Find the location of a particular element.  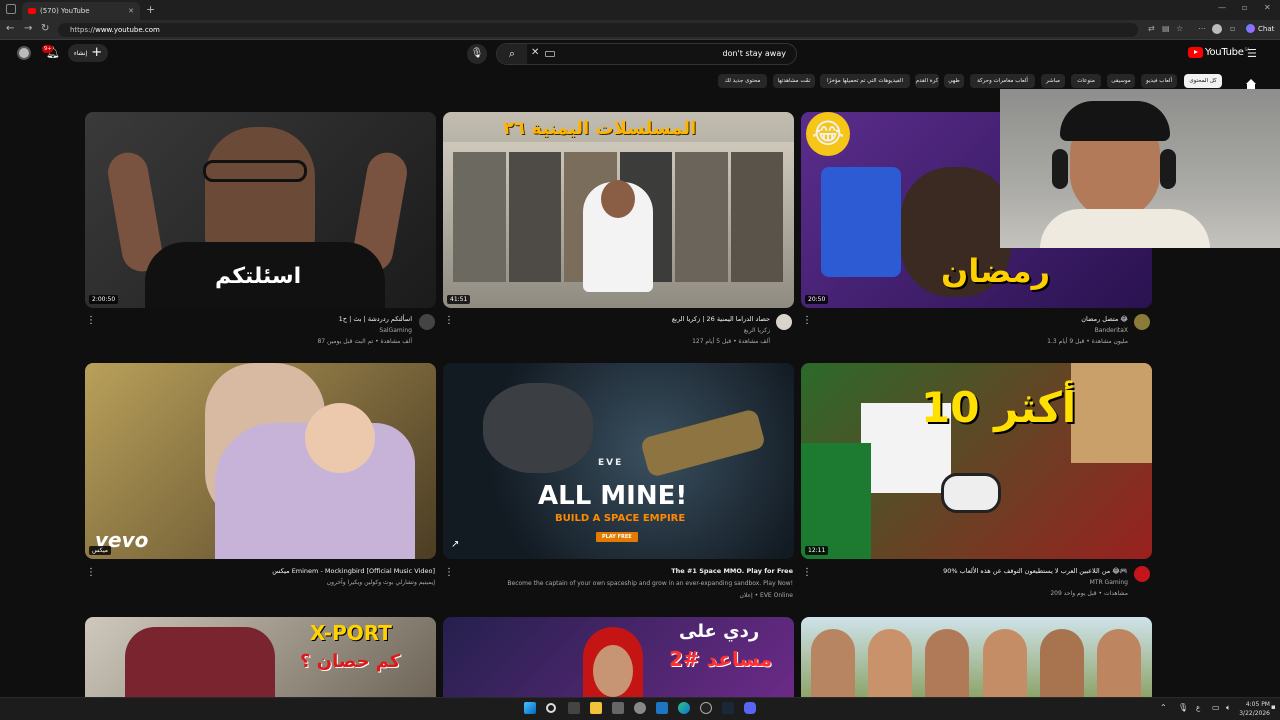

play-free-button: PLAY FREE is located at coordinates (617, 537).